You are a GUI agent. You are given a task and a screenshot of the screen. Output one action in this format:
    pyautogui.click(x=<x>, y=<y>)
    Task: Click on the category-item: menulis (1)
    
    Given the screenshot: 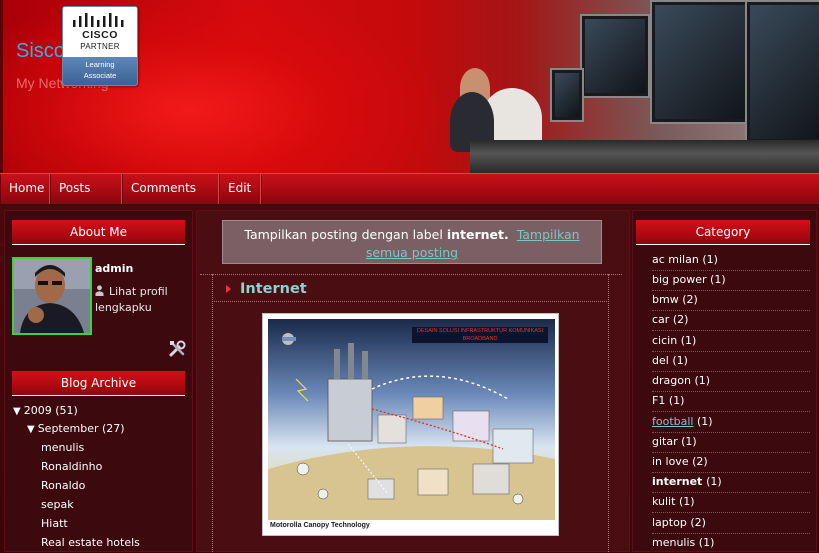 What is the action you would take?
    pyautogui.click(x=731, y=543)
    